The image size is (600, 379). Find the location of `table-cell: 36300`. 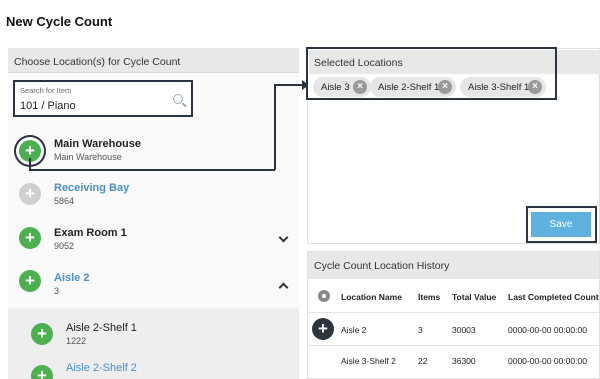

table-cell: 36300 is located at coordinates (464, 361).